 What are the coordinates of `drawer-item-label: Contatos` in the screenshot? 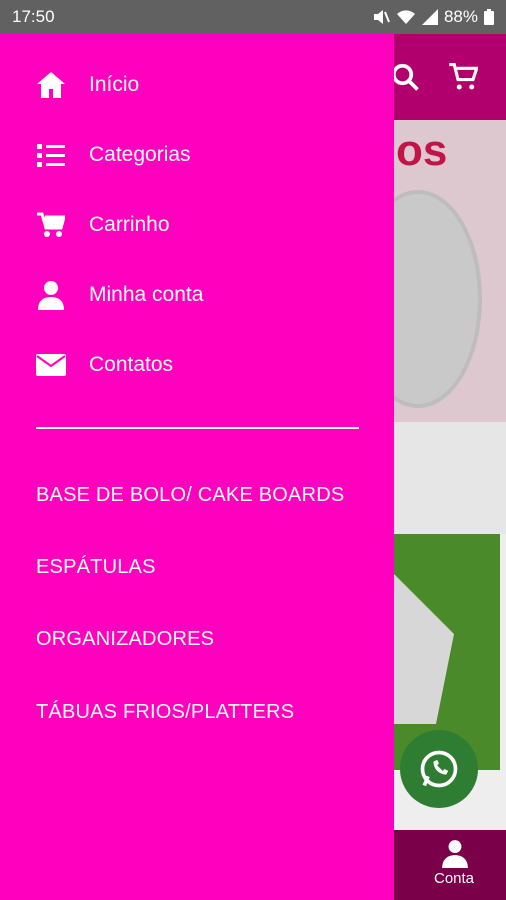 It's located at (131, 364).